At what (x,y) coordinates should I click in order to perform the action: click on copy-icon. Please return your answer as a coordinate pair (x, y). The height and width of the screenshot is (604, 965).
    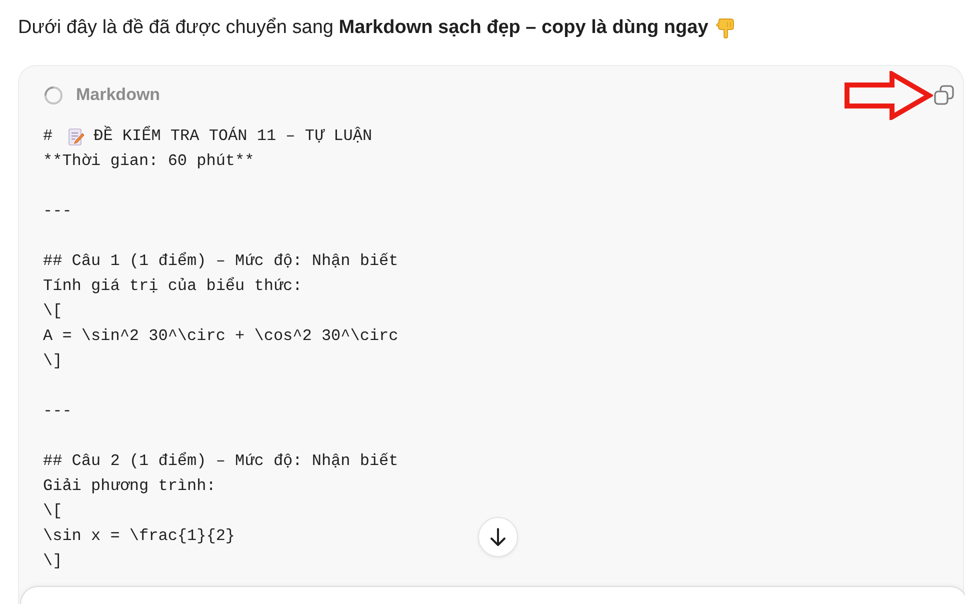
    Looking at the image, I should click on (944, 95).